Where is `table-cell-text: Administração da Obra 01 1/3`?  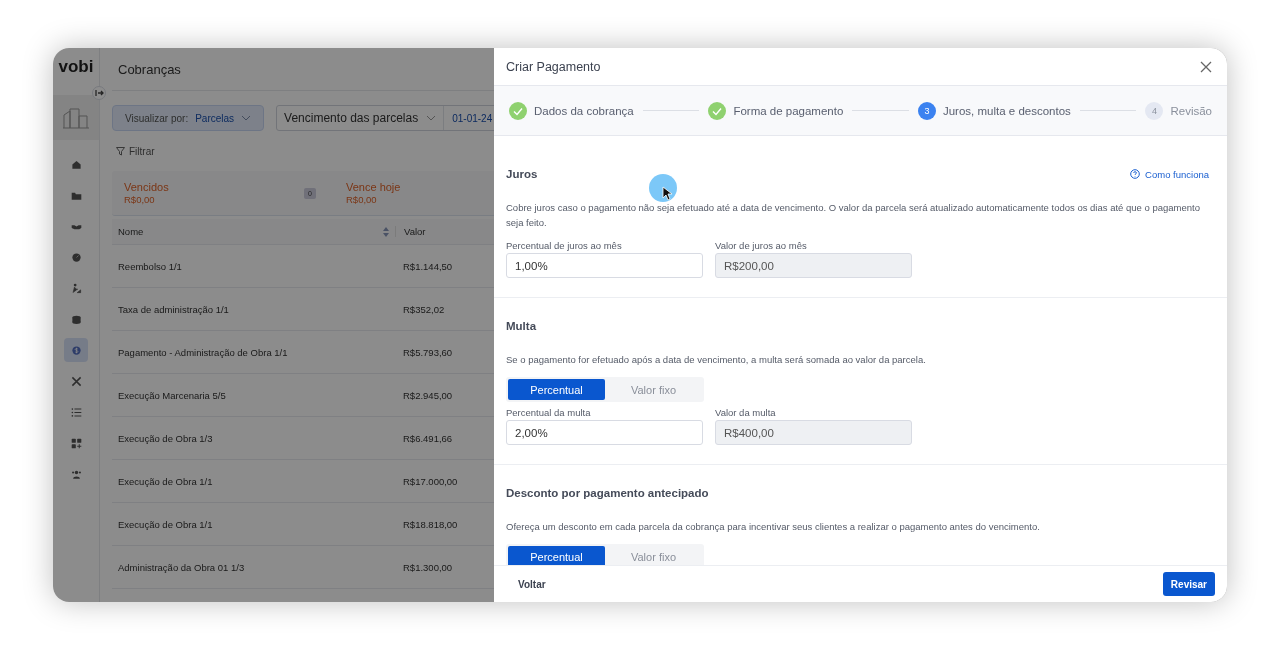 table-cell-text: Administração da Obra 01 1/3 is located at coordinates (181, 567).